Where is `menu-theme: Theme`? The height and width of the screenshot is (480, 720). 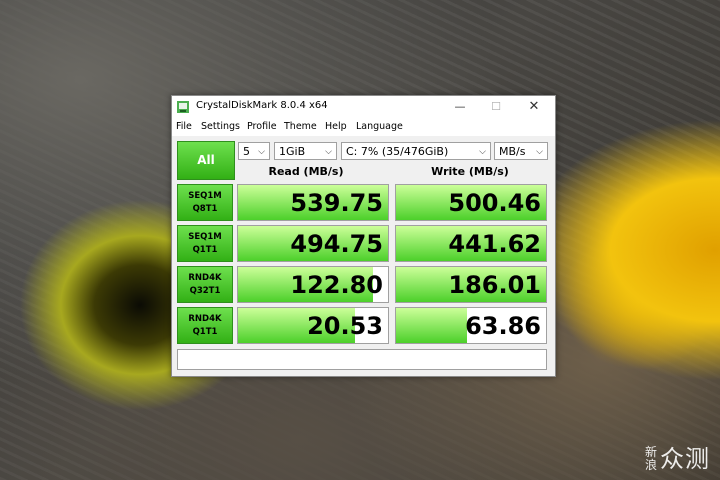
menu-theme: Theme is located at coordinates (300, 126).